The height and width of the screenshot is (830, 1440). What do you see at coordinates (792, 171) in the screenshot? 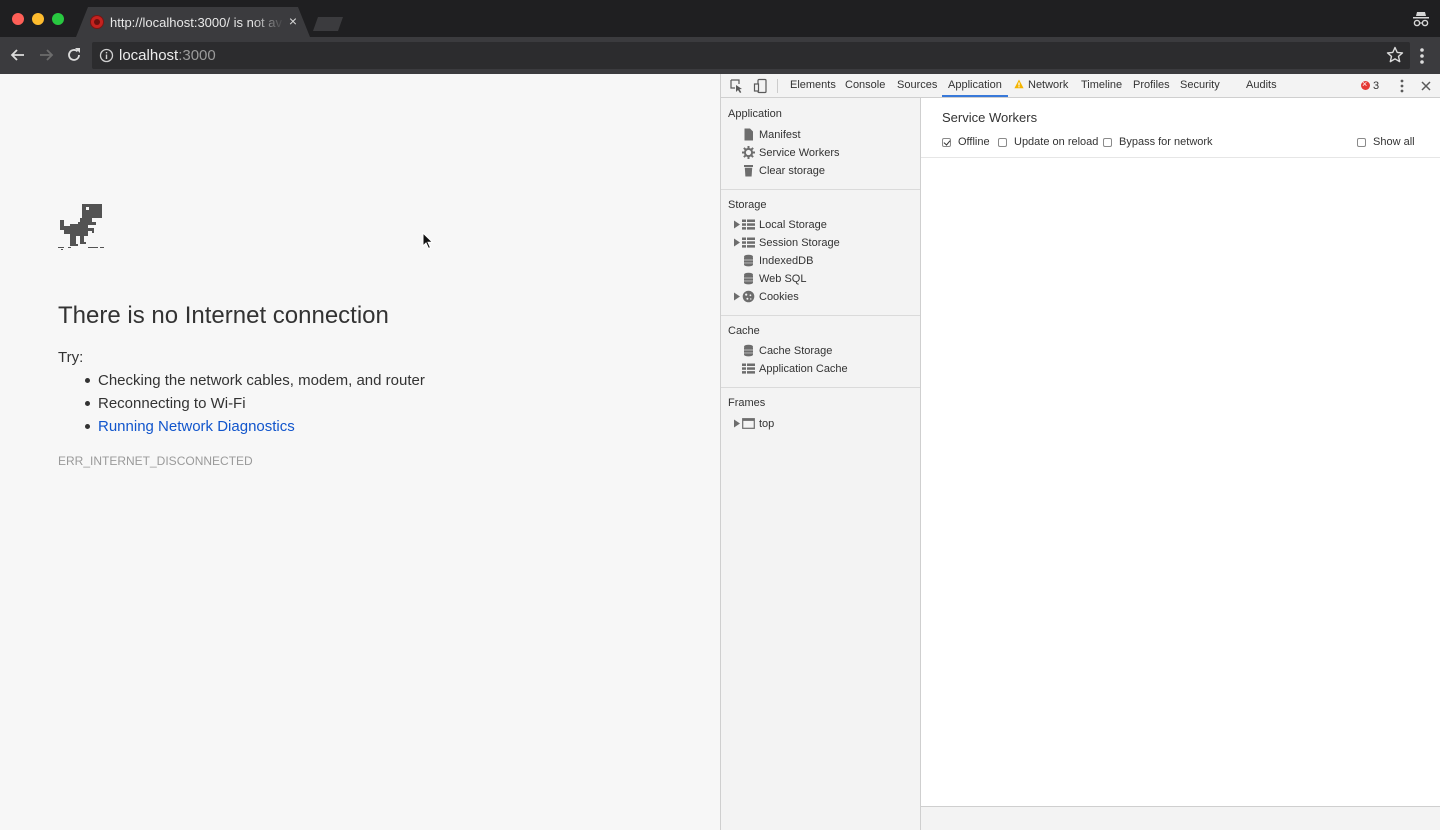
I see `sidebar-item-label: Clear storage` at bounding box center [792, 171].